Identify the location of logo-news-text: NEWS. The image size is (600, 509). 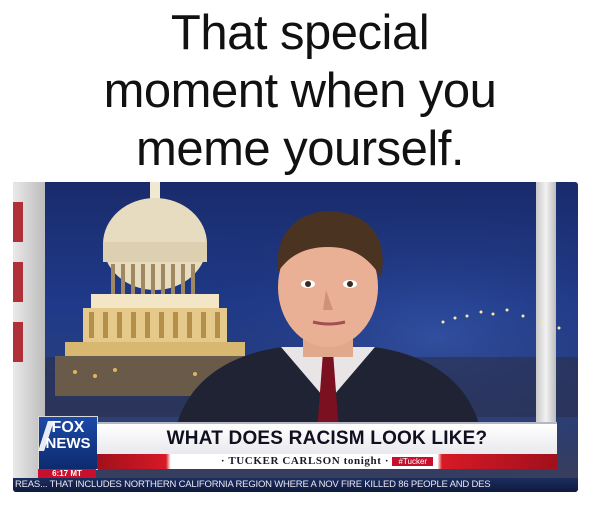
(68, 443).